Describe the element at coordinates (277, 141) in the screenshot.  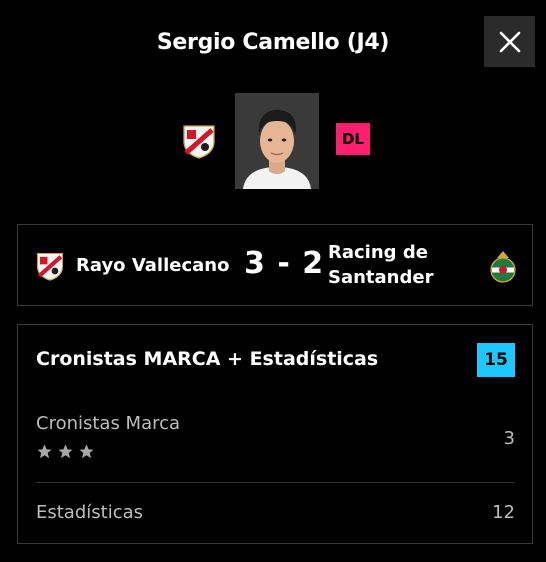
I see `player-photo` at that location.